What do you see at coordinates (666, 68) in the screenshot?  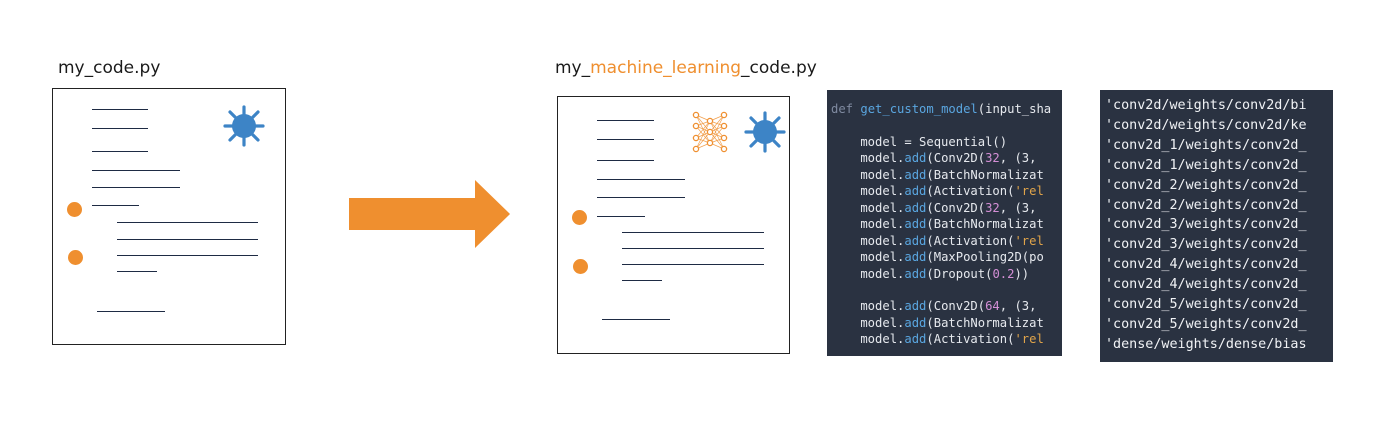 I see `title-highlight: machine_learning` at bounding box center [666, 68].